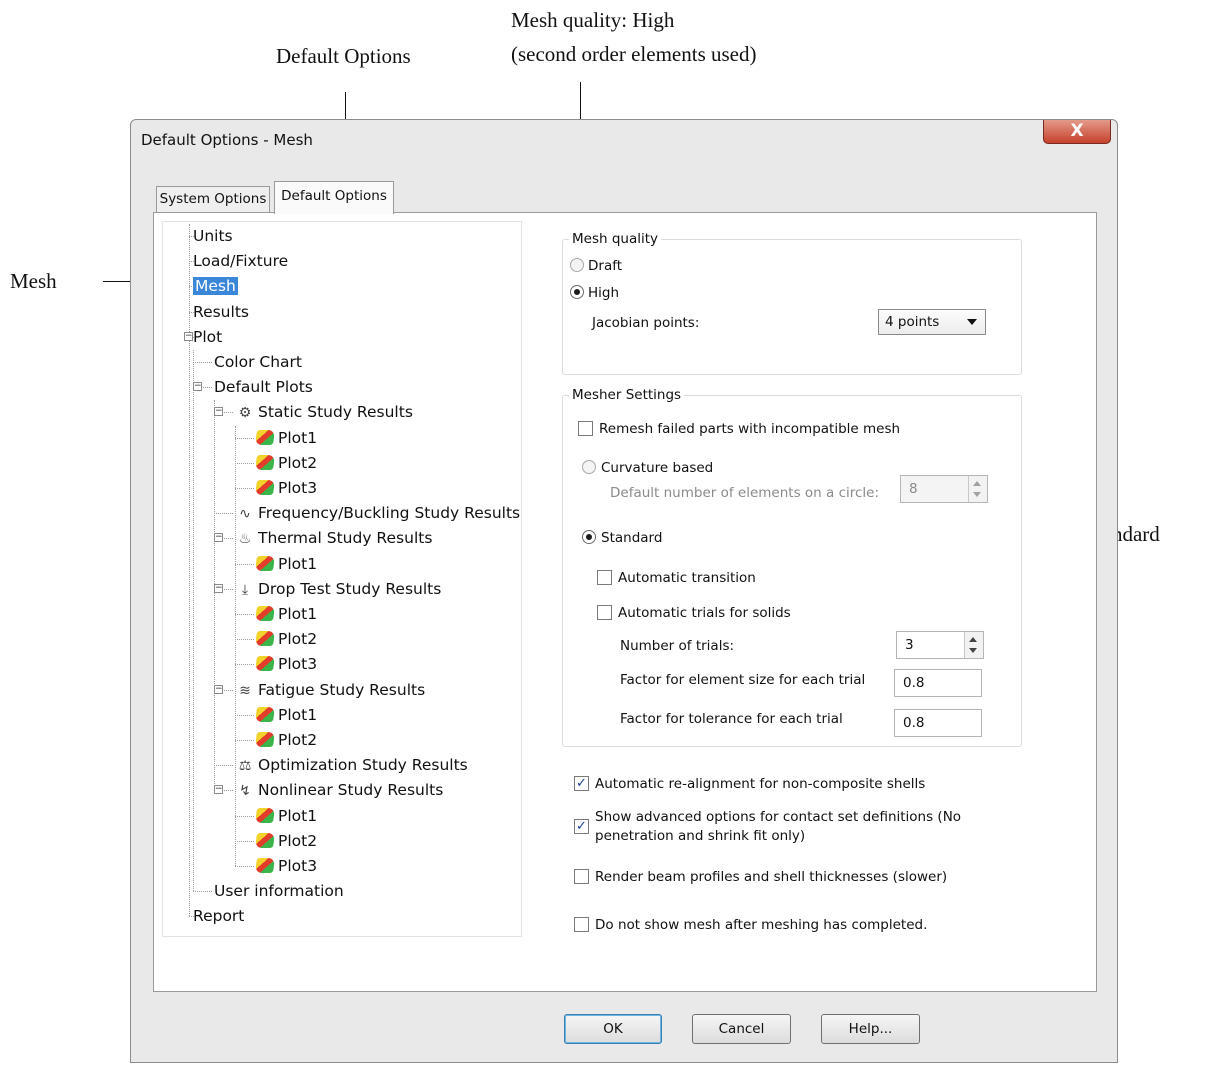 This screenshot has height=1066, width=1222. What do you see at coordinates (624, 139) in the screenshot?
I see `dialog-titlebar: Default Options - Mesh X` at bounding box center [624, 139].